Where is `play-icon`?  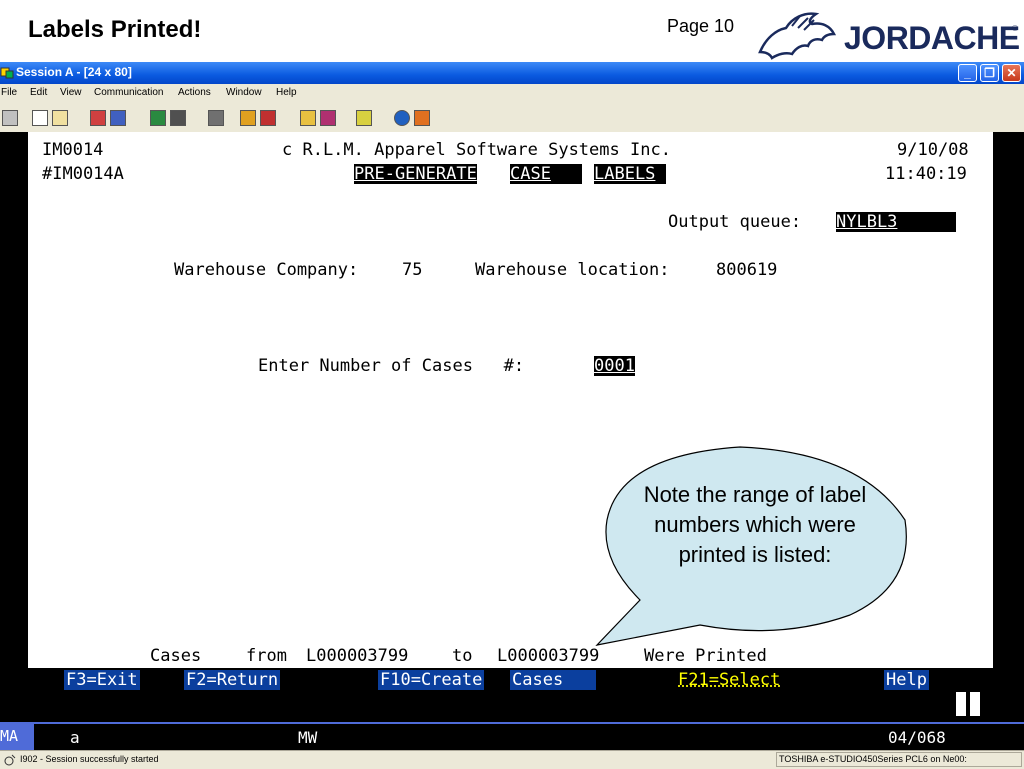
play-icon is located at coordinates (178, 118).